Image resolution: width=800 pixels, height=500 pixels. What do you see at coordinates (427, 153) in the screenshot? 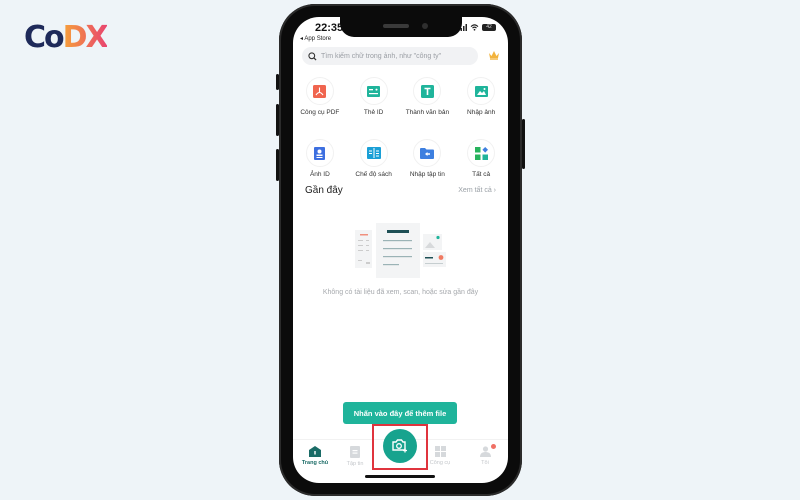
I see `folder-import-icon` at bounding box center [427, 153].